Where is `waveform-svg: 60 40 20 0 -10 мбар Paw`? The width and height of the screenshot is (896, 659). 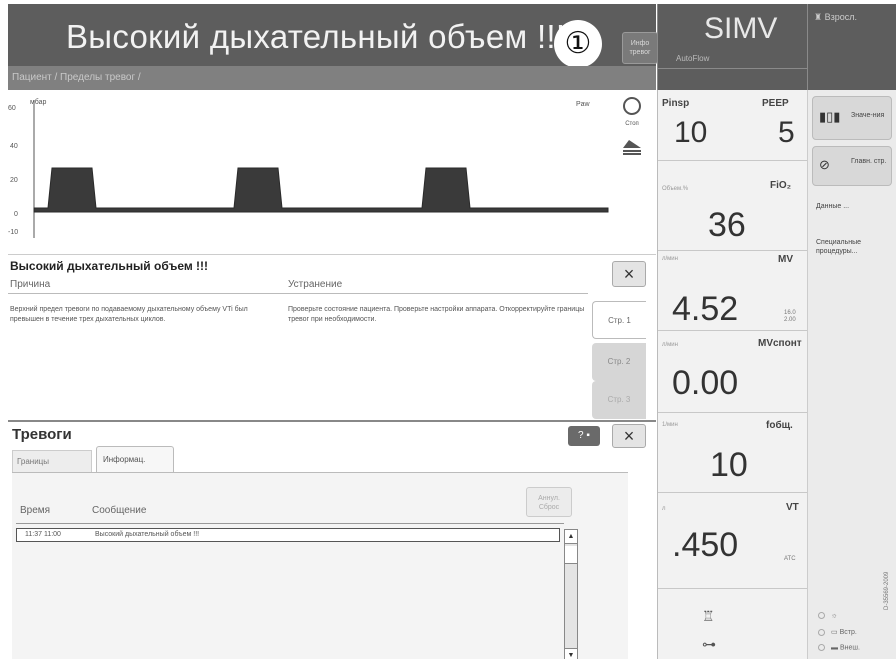
waveform-svg: 60 40 20 0 -10 мбар Paw is located at coordinates (308, 168).